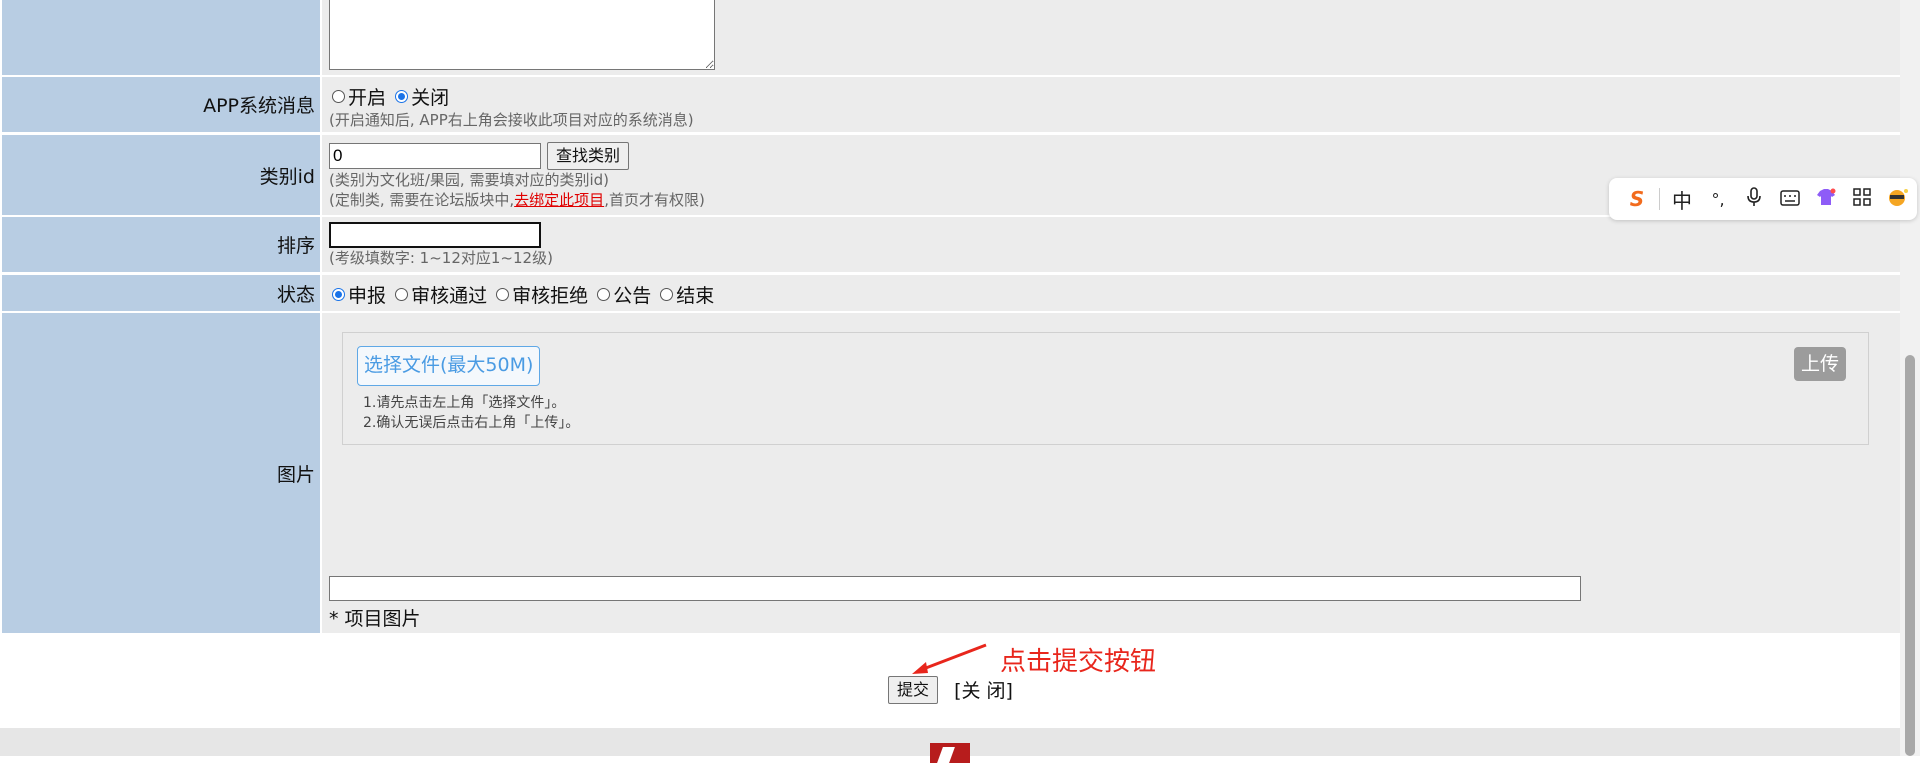 Image resolution: width=1920 pixels, height=763 pixels. Describe the element at coordinates (588, 156) in the screenshot. I see `find-category-button: 查找类别` at that location.